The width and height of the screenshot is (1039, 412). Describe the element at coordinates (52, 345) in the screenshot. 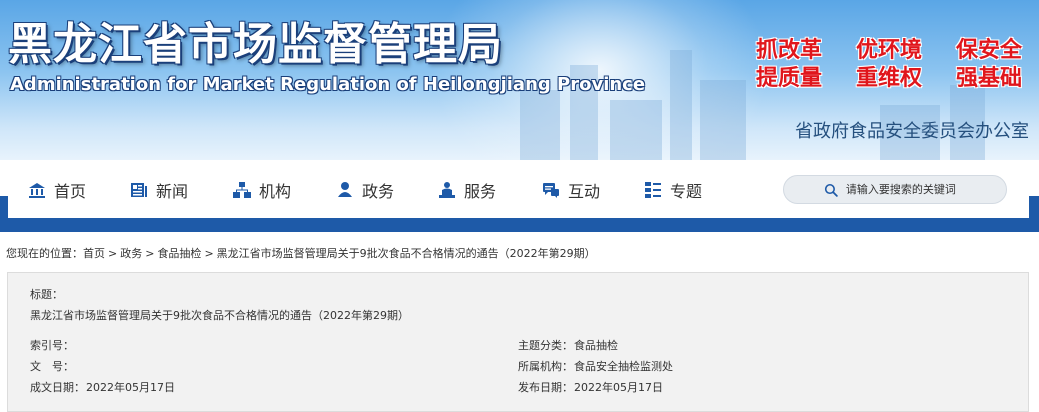

I see `index-number-label: 索引号：` at that location.